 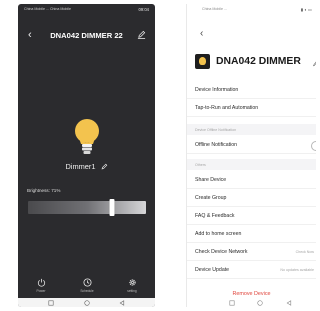 I want to click on status-bar: China Mobile ... China Mobile 09:04, so click(x=86, y=11).